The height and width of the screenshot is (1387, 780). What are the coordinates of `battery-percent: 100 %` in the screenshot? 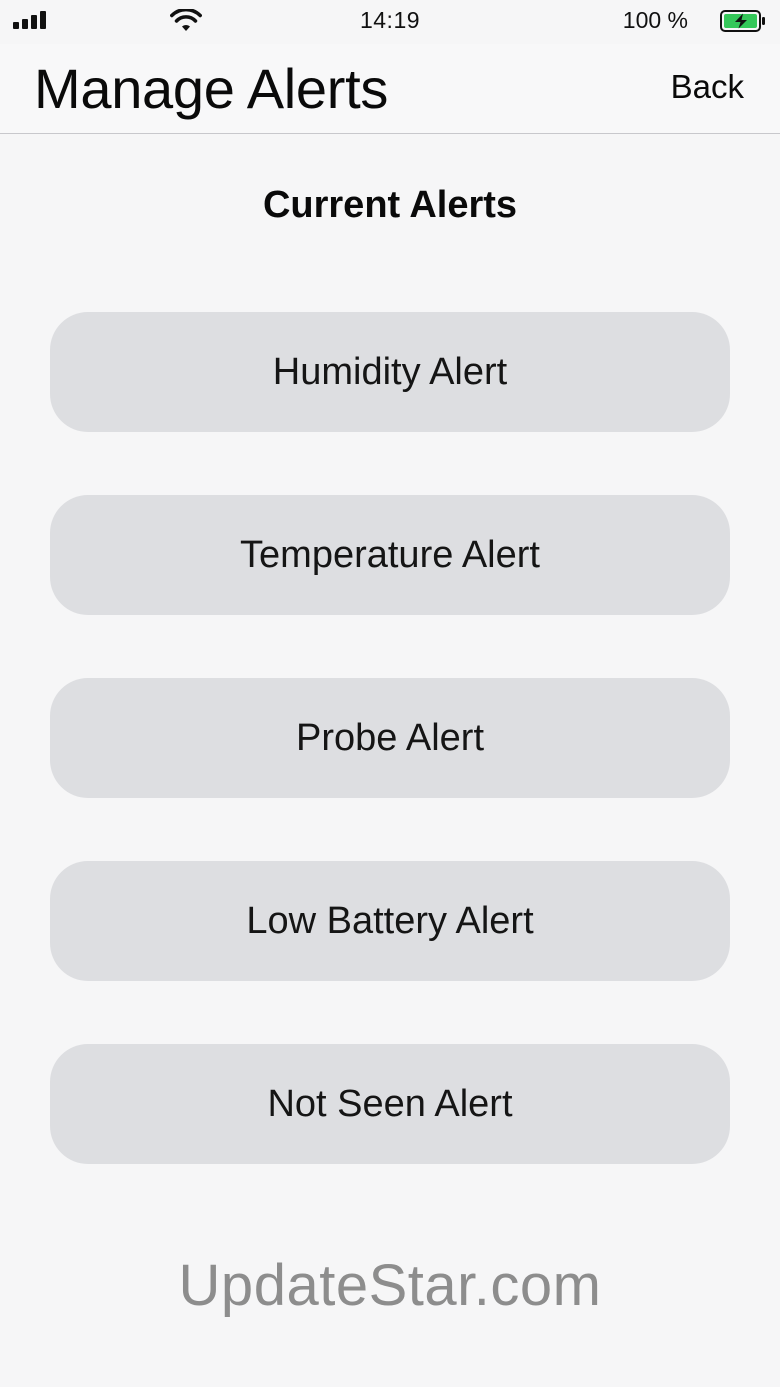 It's located at (655, 20).